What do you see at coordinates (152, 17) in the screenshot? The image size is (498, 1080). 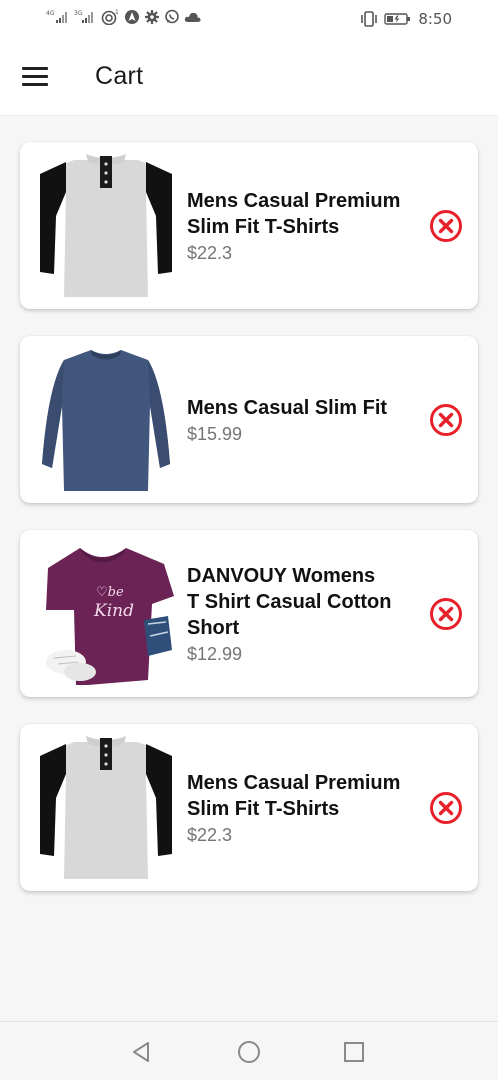 I see `settings-icon` at bounding box center [152, 17].